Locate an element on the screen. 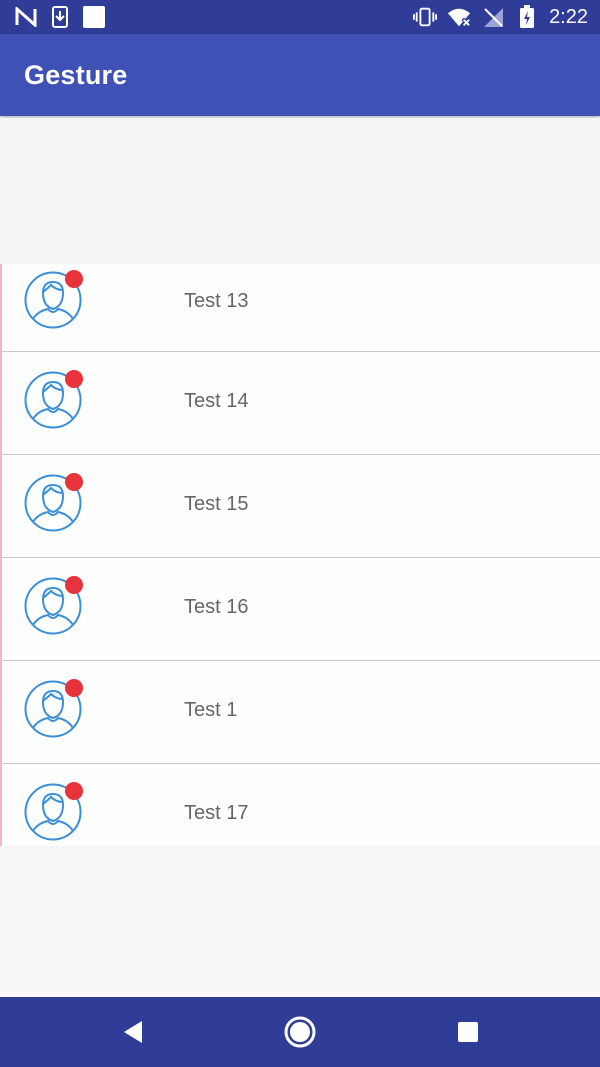 Image resolution: width=600 pixels, height=1067 pixels. list-item: Test 1 is located at coordinates (300, 712).